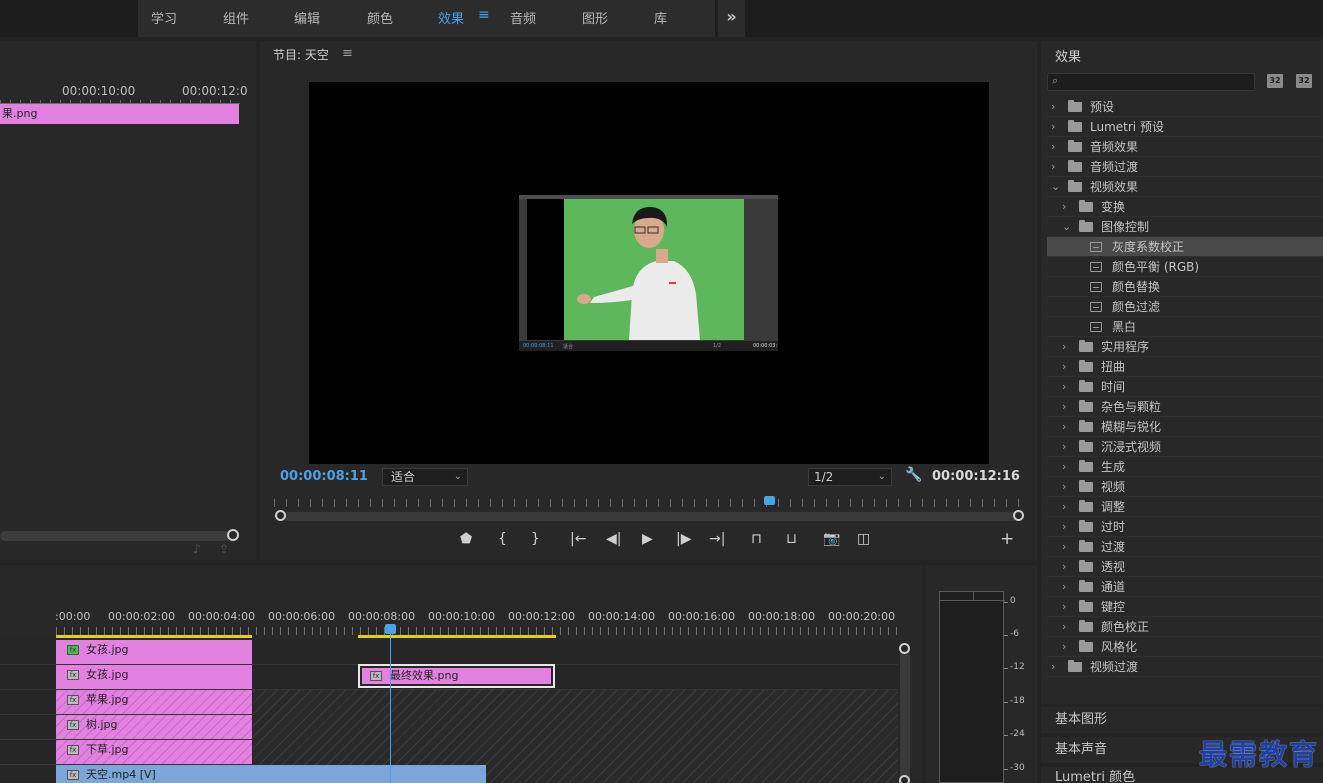  I want to click on wrench-icon: 🔧, so click(913, 475).